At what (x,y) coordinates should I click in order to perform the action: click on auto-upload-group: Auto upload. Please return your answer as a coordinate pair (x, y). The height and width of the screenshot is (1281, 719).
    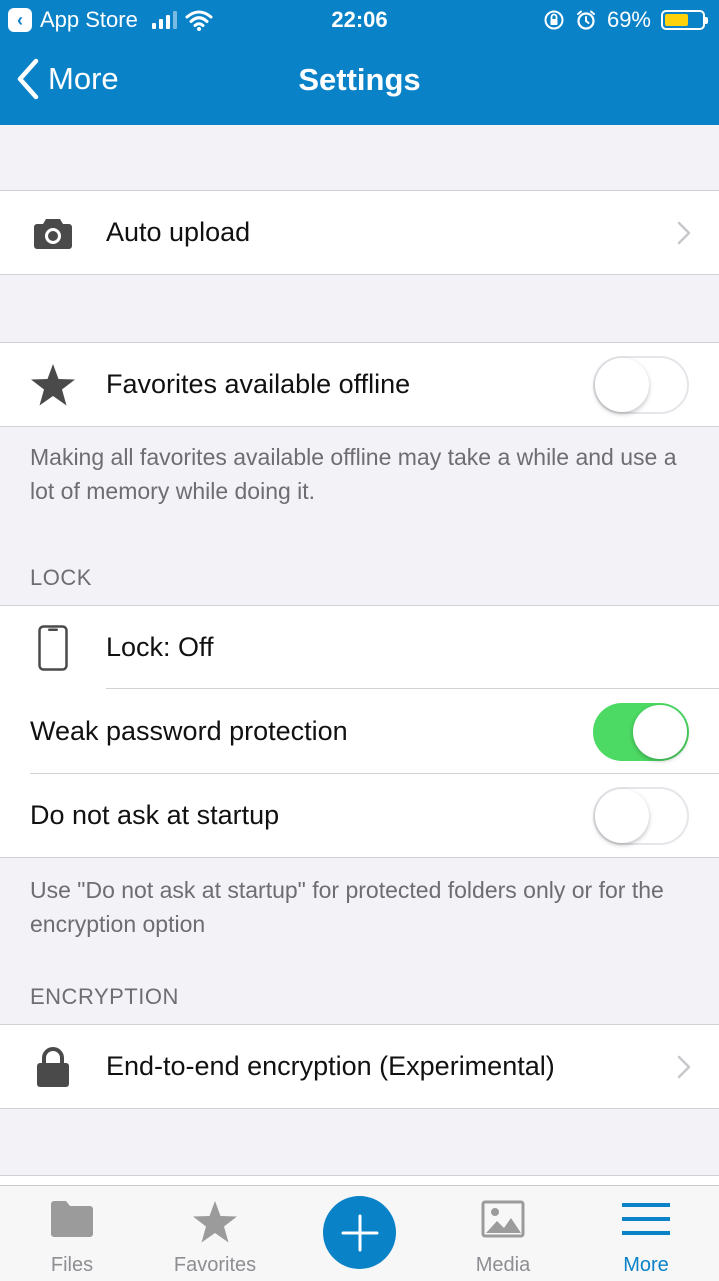
    Looking at the image, I should click on (359, 232).